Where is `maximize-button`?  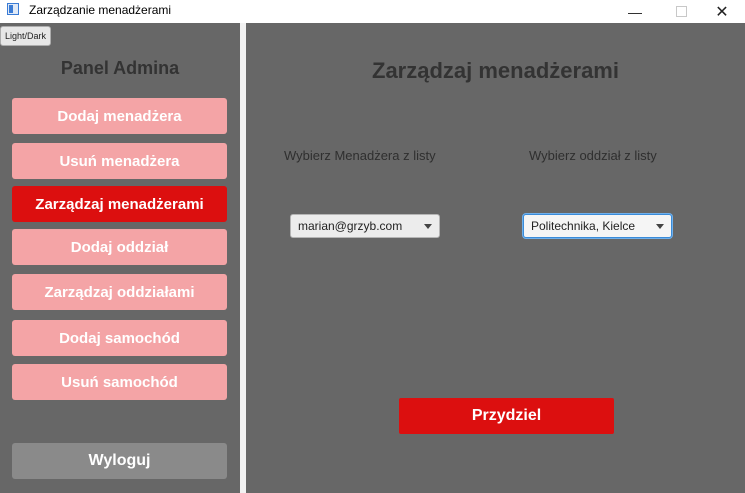
maximize-button is located at coordinates (681, 11).